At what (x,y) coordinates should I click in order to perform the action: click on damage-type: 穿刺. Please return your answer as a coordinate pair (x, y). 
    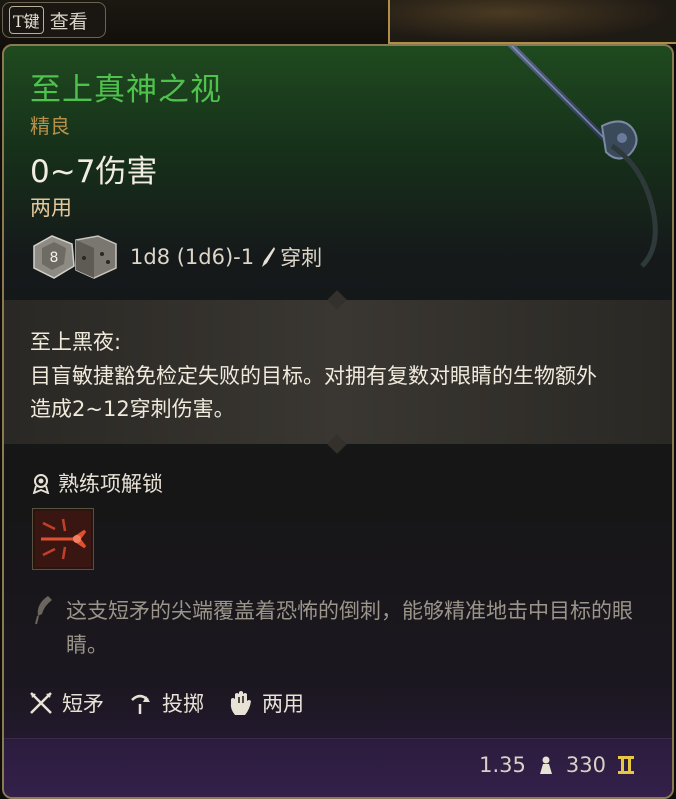
    Looking at the image, I should click on (301, 258).